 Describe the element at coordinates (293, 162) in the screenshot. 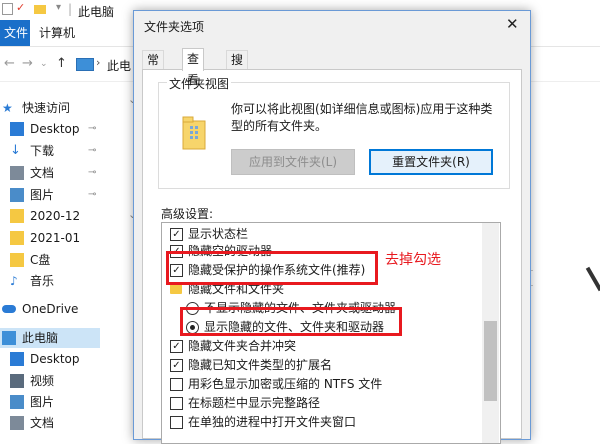

I see `apply-to-folders-button: 应用到文件夹(L)` at that location.